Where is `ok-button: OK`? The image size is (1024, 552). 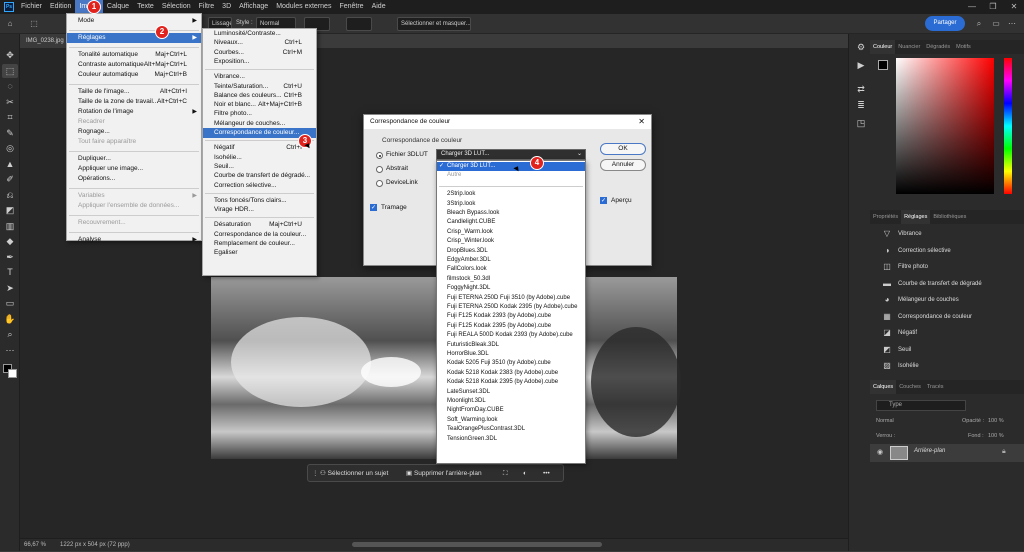
ok-button: OK is located at coordinates (623, 149).